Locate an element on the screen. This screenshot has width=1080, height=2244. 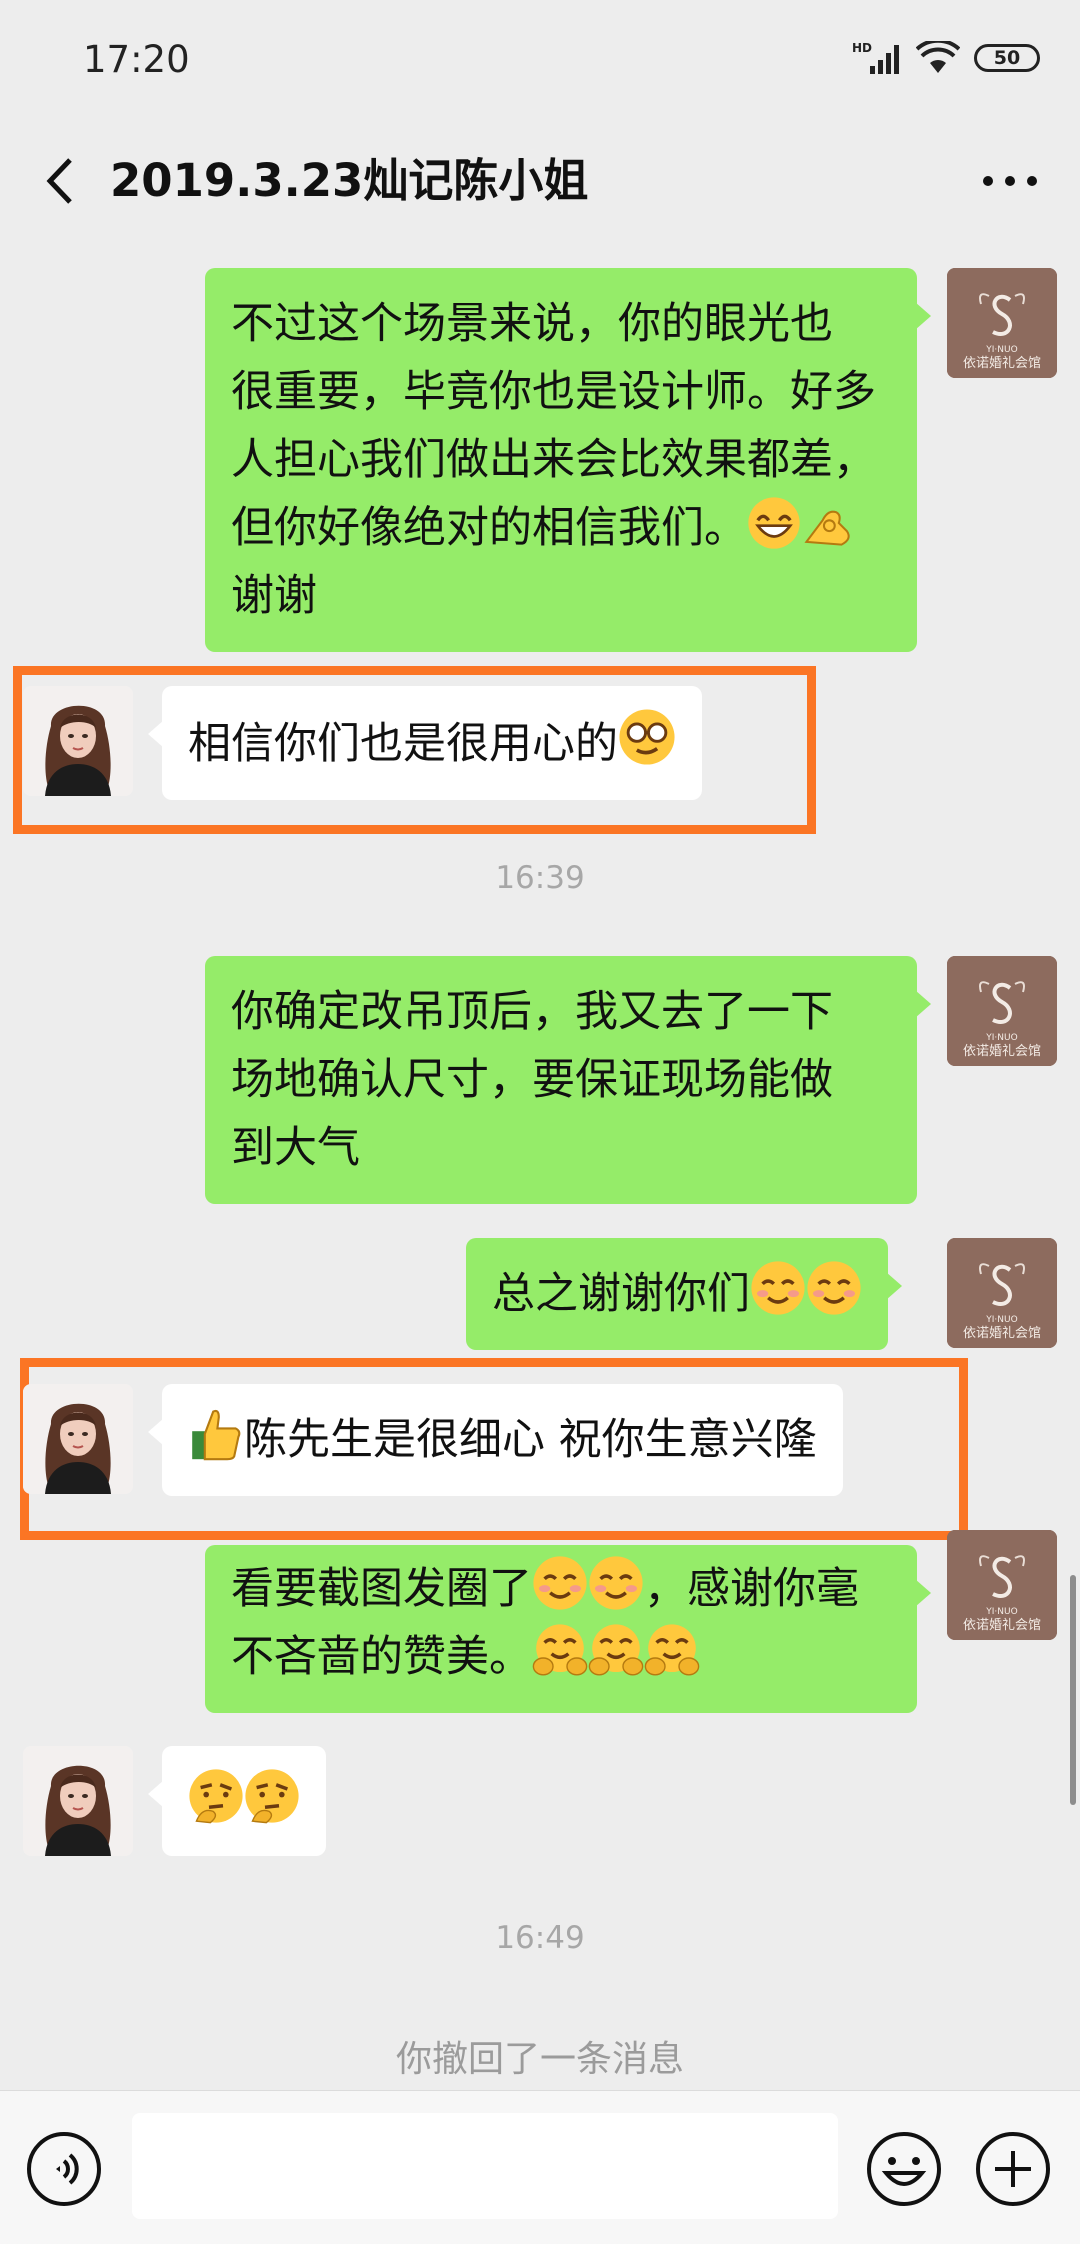
status-bar: 17:20 HD 50 is located at coordinates (540, 60).